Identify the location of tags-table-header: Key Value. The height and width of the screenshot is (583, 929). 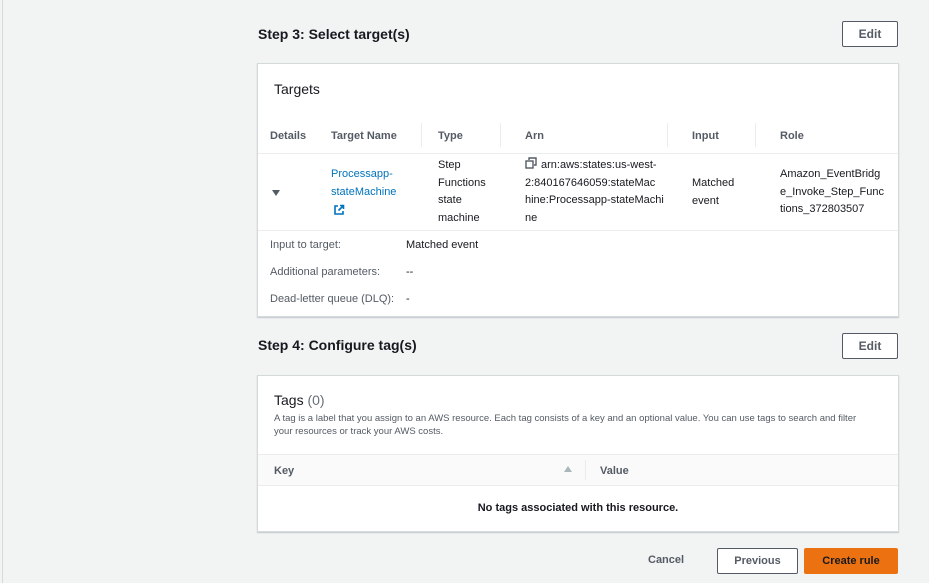
(578, 470).